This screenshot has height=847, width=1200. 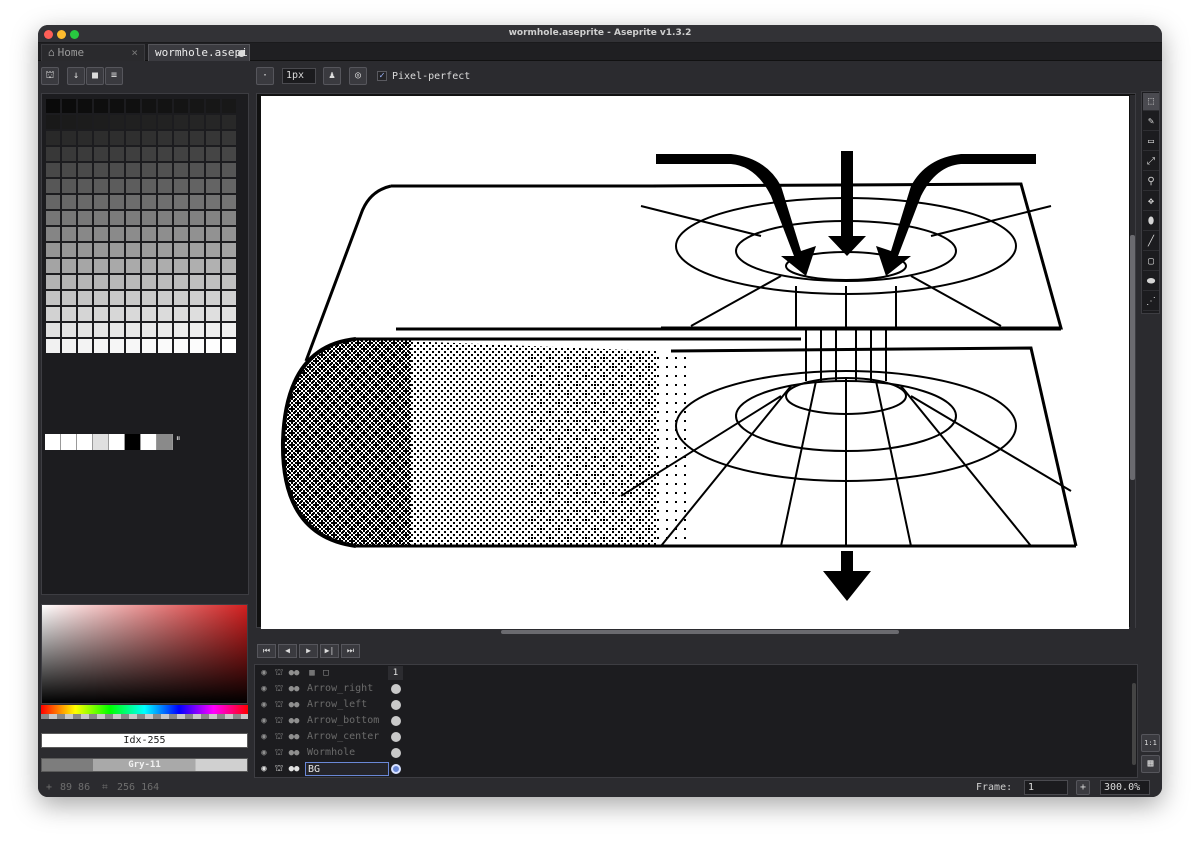 I want to click on canvas-vertical-scrollbar, so click(x=1132, y=357).